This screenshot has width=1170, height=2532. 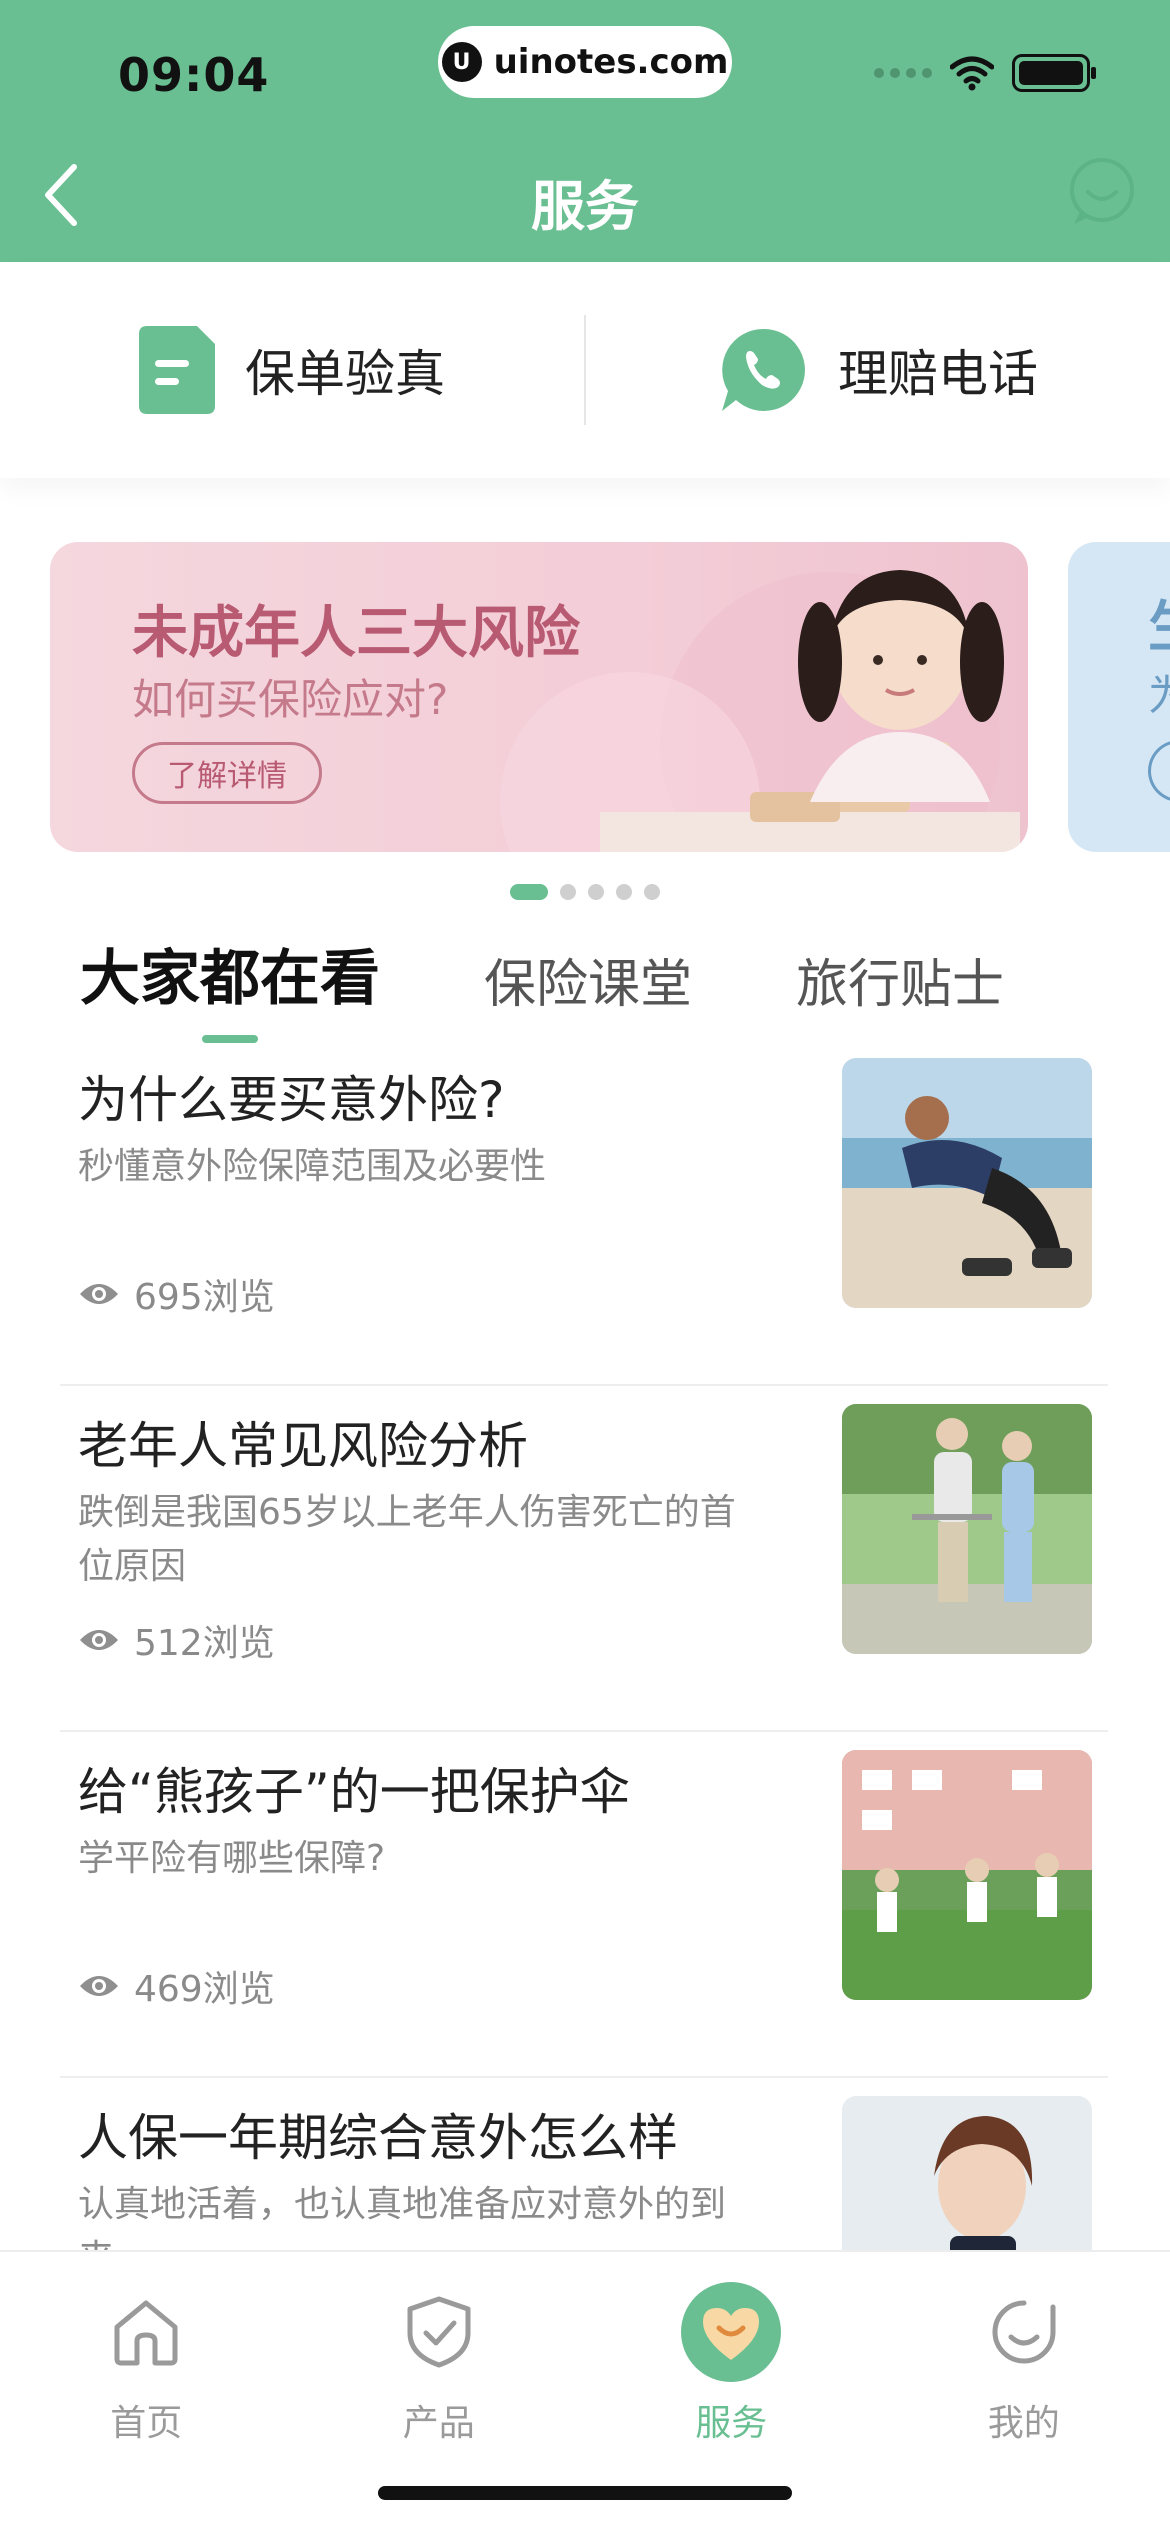 I want to click on policy-document-icon, so click(x=177, y=370).